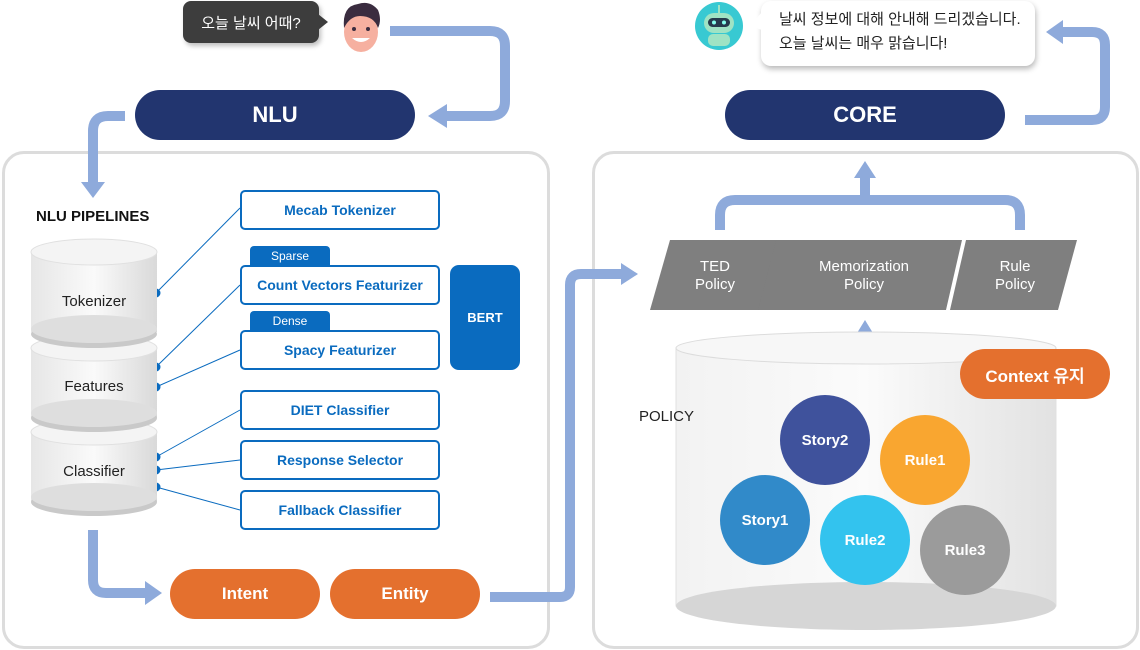  I want to click on layer-features: Features, so click(94, 386).